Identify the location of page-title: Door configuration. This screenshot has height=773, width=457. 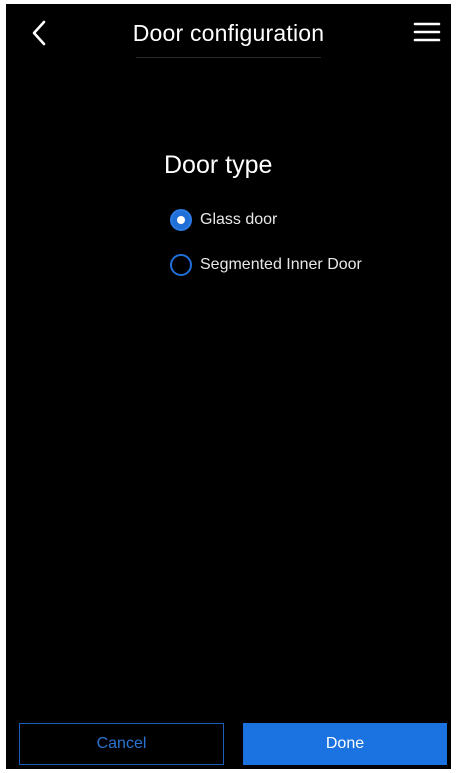
(228, 33).